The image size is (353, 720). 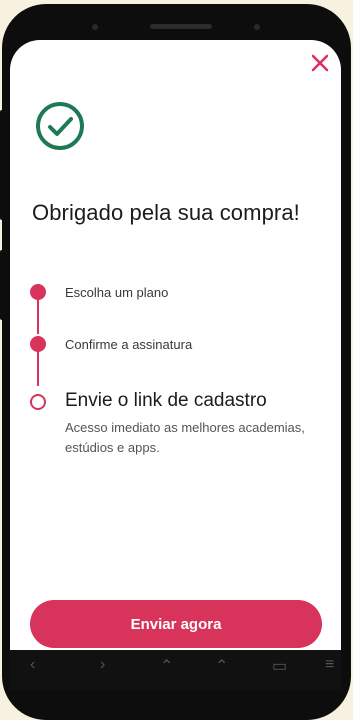 I want to click on system-navigation-bar: ‹ › ⌃ ⌃ ▭ ≡, so click(x=175, y=670).